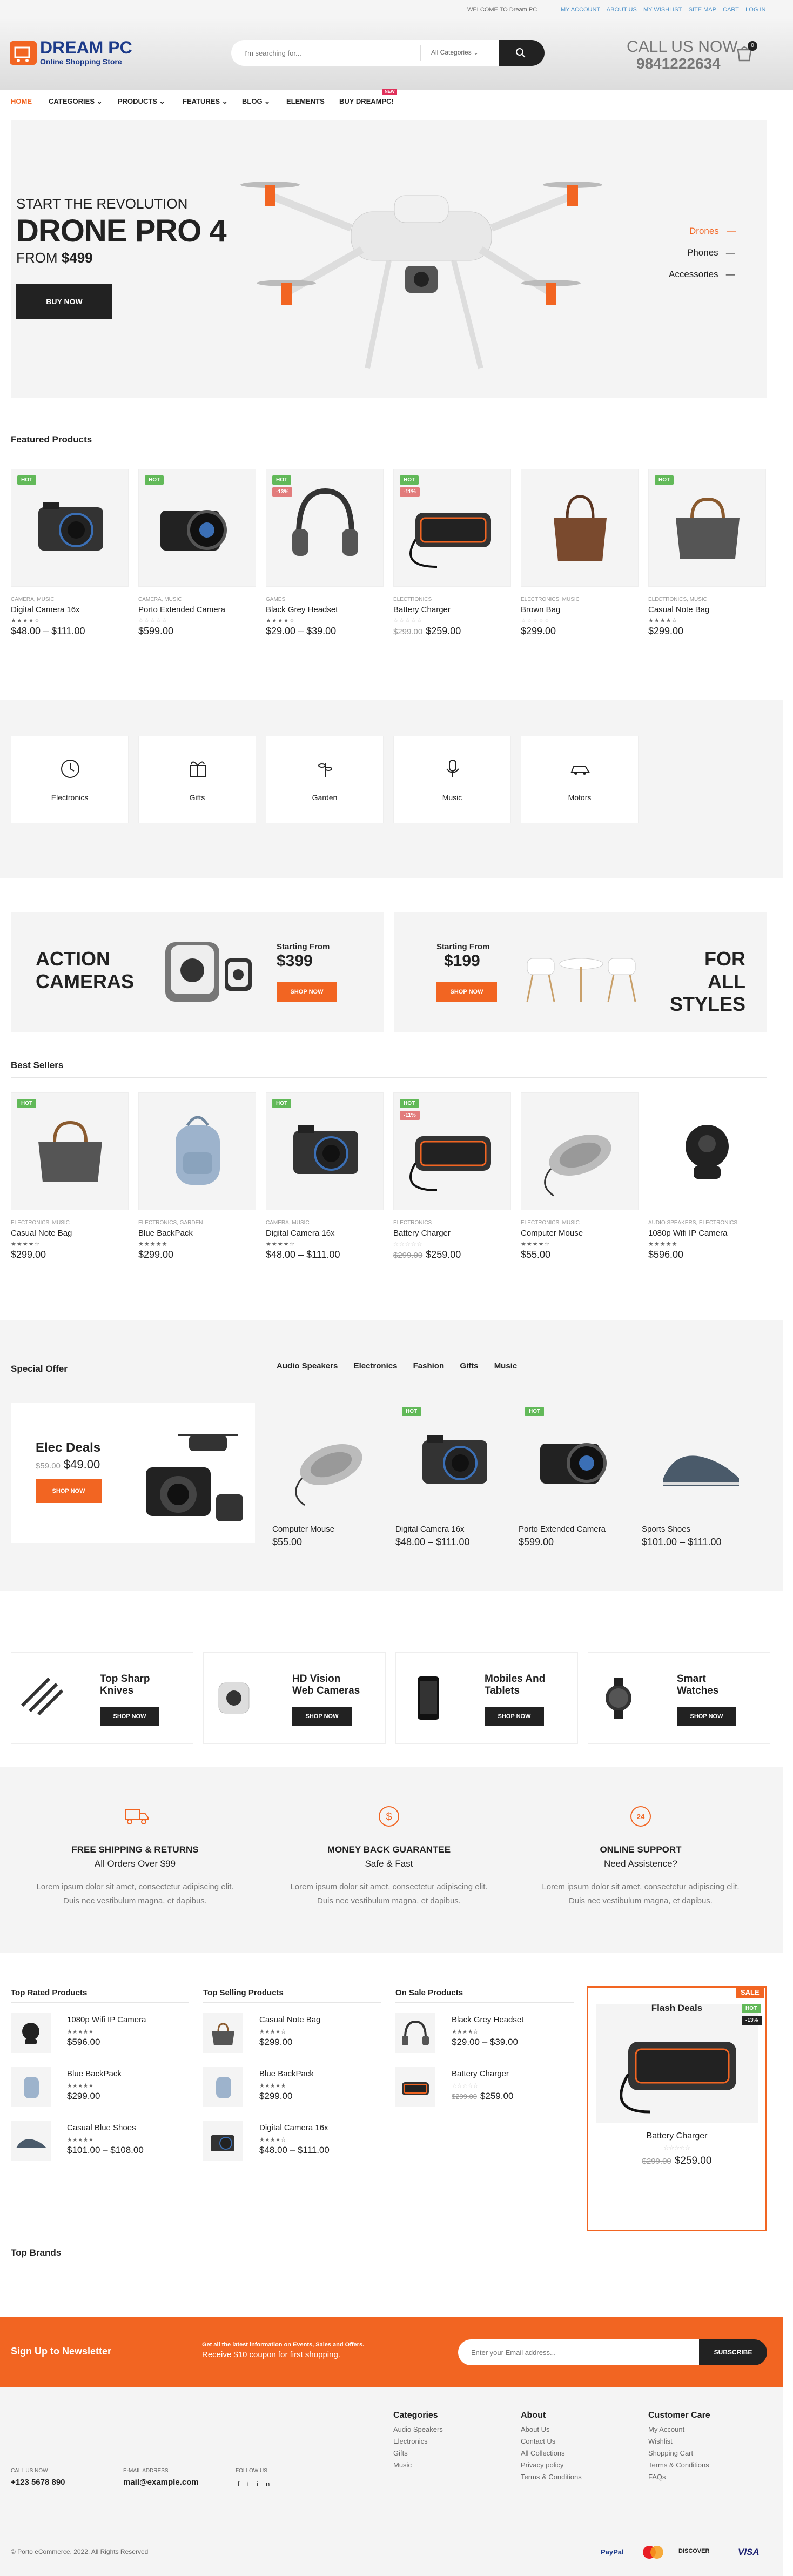 The image size is (793, 2576). I want to click on list-item-name: Casual Blue Shoes, so click(101, 2127).